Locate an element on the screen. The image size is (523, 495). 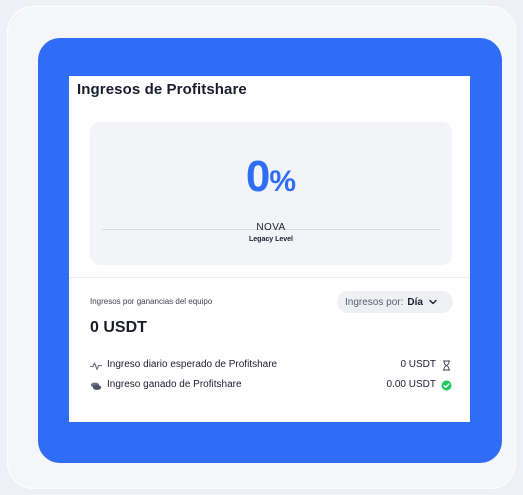
earned-income-value: 0.00 USDT is located at coordinates (411, 384).